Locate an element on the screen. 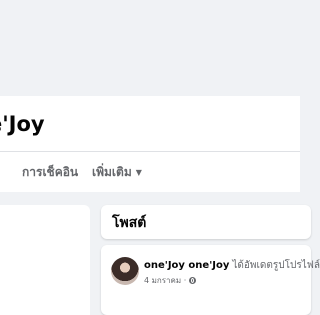  caret-down-icon: ▼ is located at coordinates (138, 172).